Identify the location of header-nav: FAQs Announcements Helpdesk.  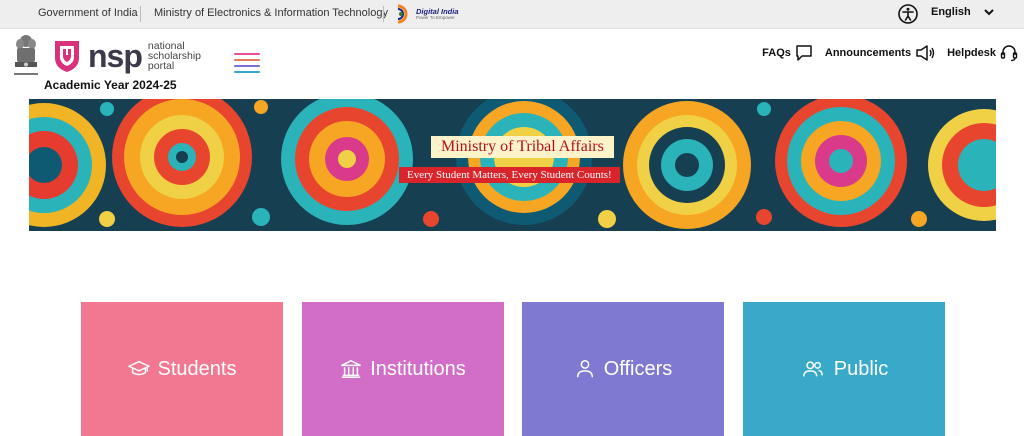
(884, 53).